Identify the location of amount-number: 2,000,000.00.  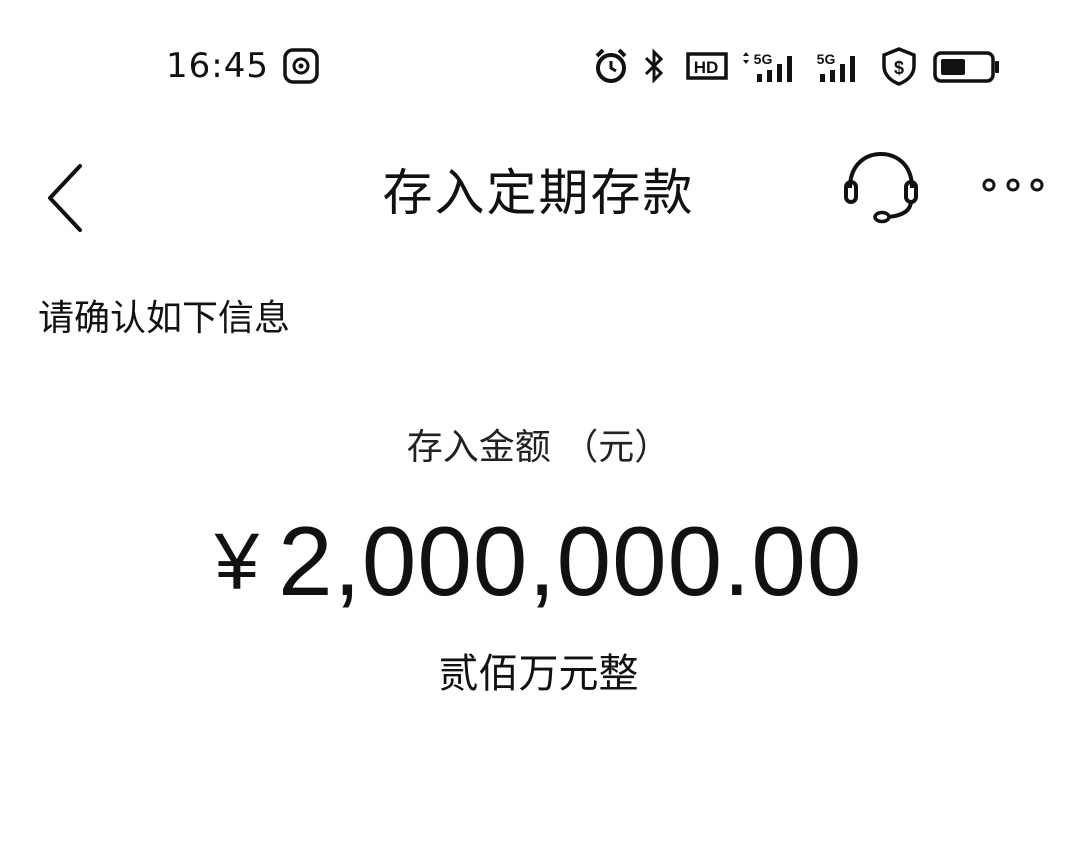
(570, 561).